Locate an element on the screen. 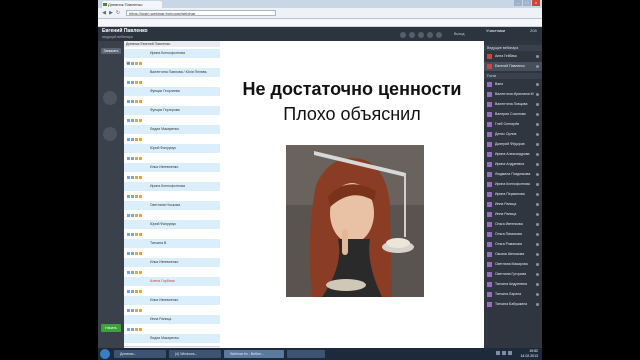 The height and width of the screenshot is (360, 640). flag-icon is located at coordinates (510, 353).